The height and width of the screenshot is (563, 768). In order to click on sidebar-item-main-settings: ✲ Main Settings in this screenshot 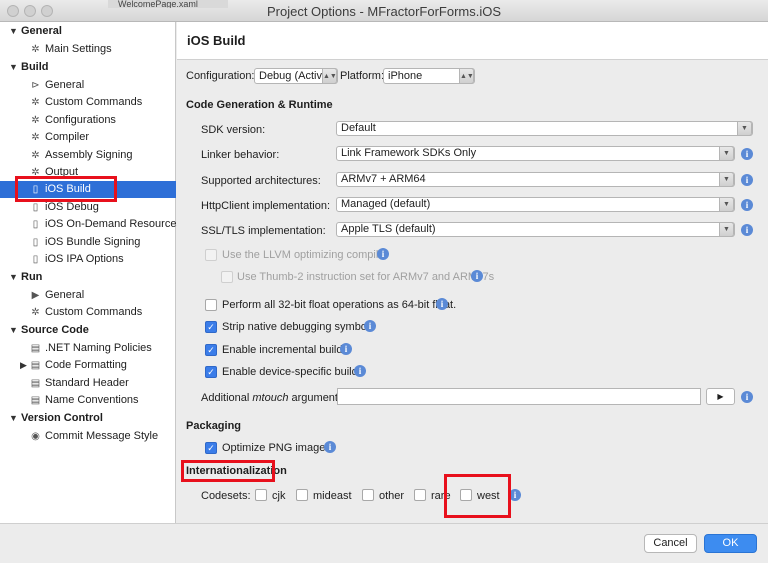, I will do `click(88, 49)`.